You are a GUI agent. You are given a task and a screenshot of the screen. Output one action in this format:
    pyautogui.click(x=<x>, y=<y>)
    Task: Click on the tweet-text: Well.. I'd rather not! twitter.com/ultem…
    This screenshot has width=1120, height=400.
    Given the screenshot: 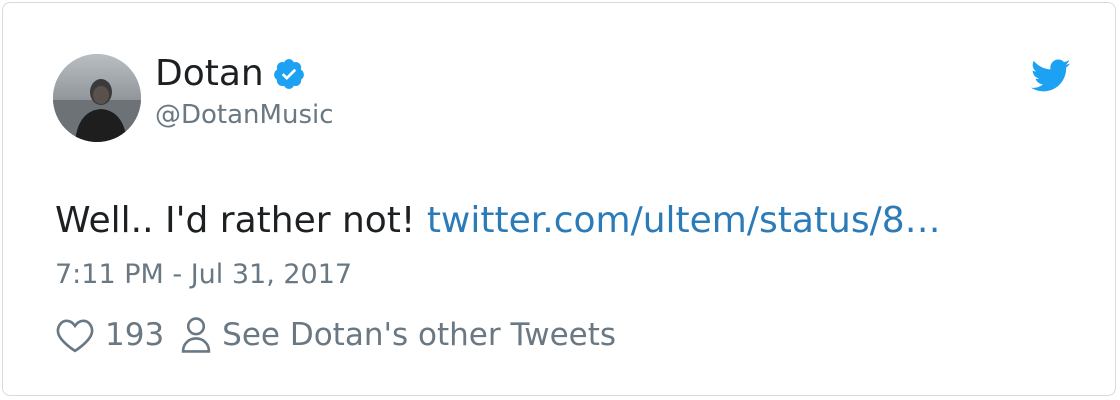 What is the action you would take?
    pyautogui.click(x=498, y=221)
    